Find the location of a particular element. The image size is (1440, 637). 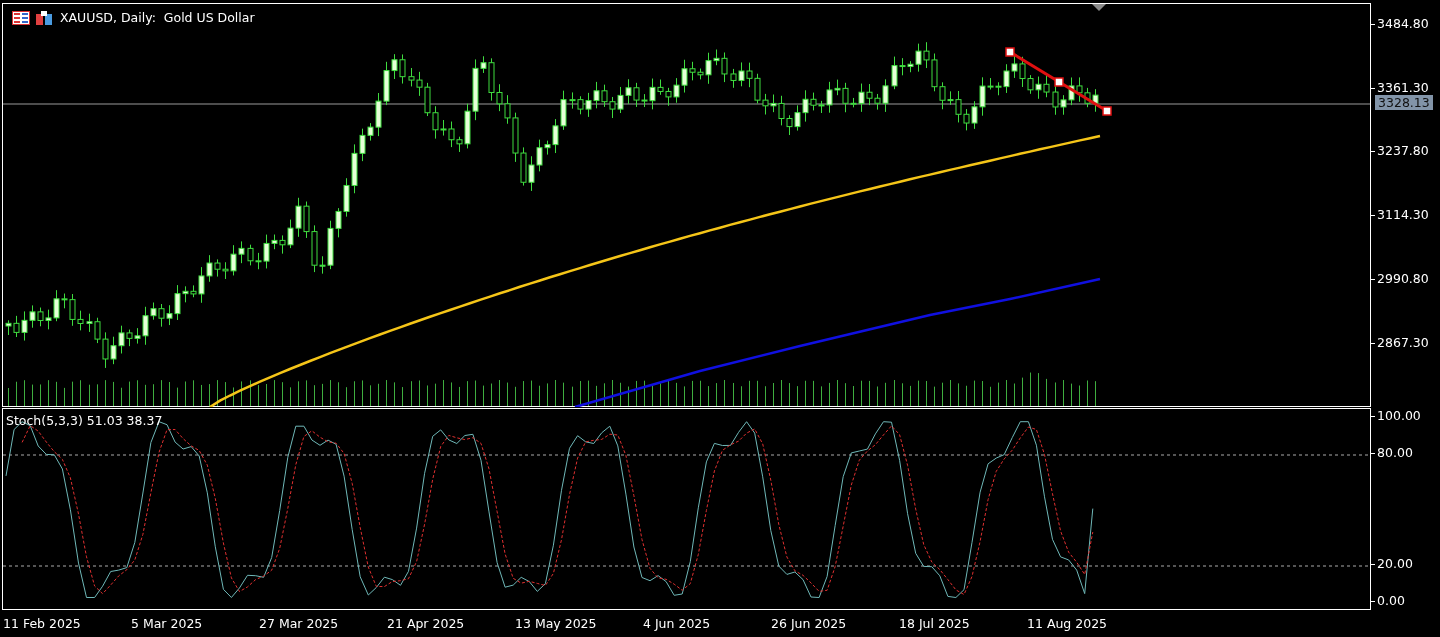

indicator-level-label: 100.00 is located at coordinates (1399, 415).